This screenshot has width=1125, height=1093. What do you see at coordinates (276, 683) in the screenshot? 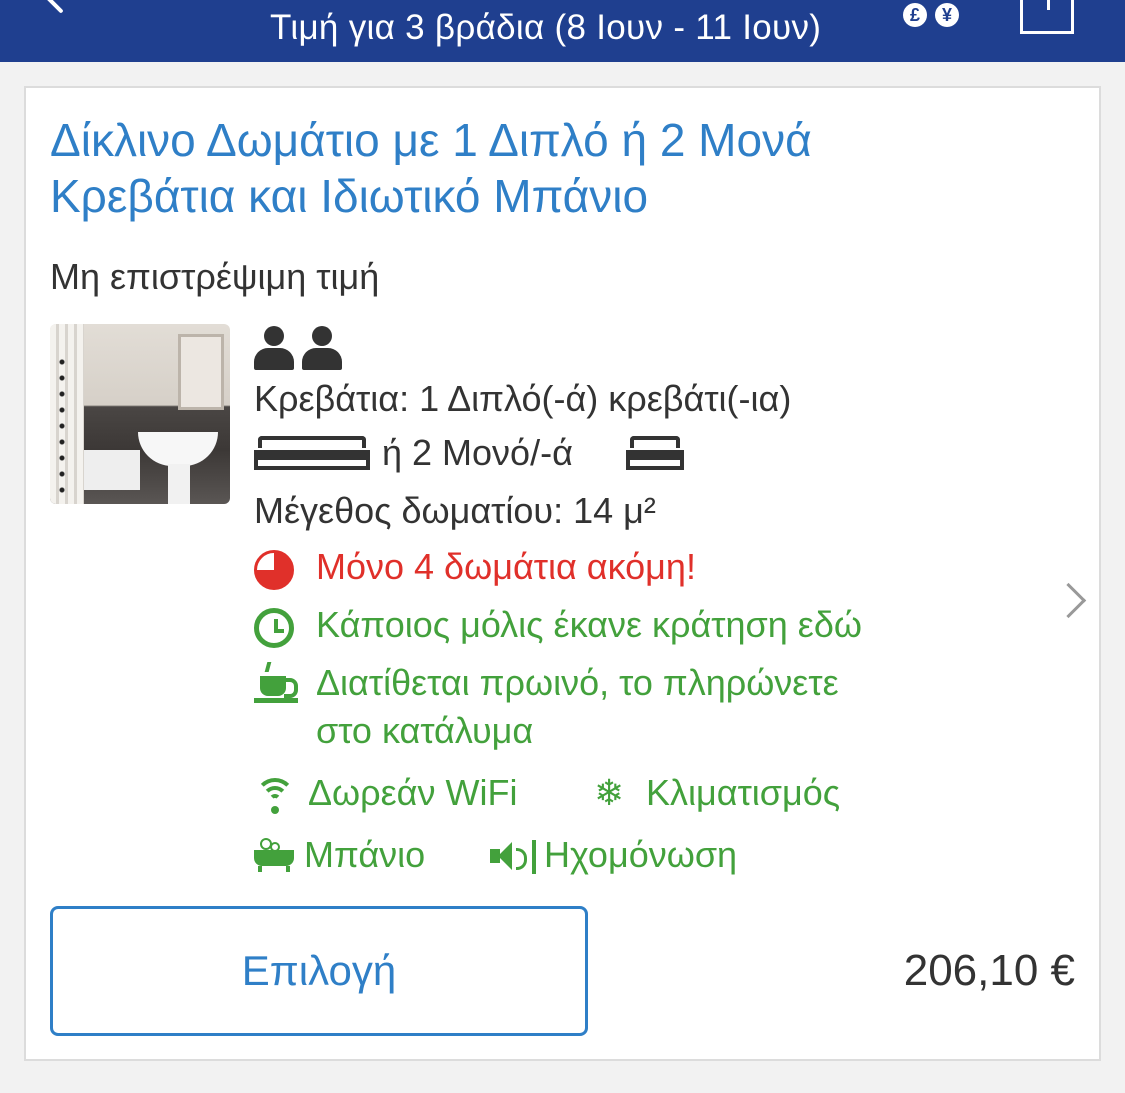
I see `coffee-cup-icon` at bounding box center [276, 683].